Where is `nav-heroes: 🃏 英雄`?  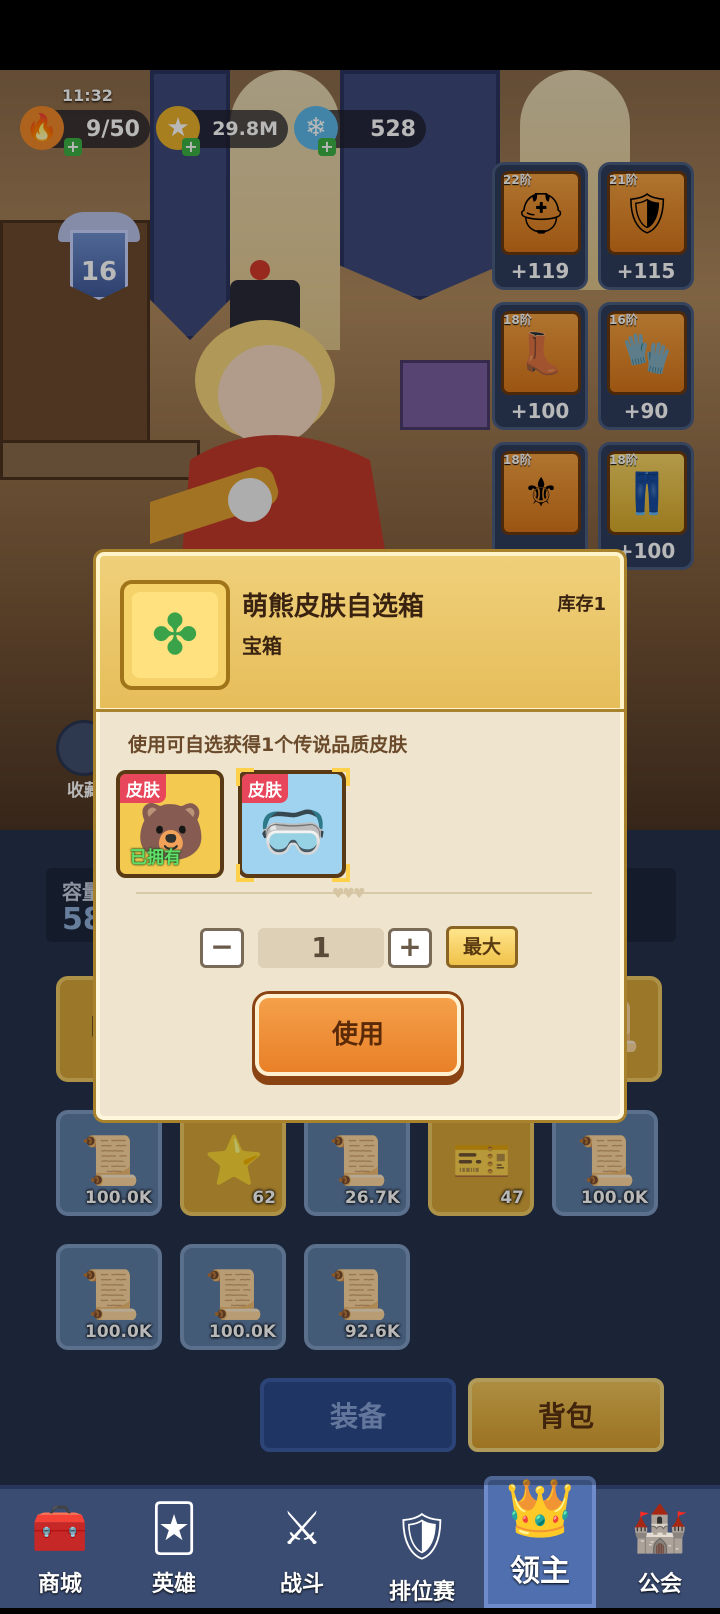
nav-heroes: 🃏 英雄 is located at coordinates (174, 1551).